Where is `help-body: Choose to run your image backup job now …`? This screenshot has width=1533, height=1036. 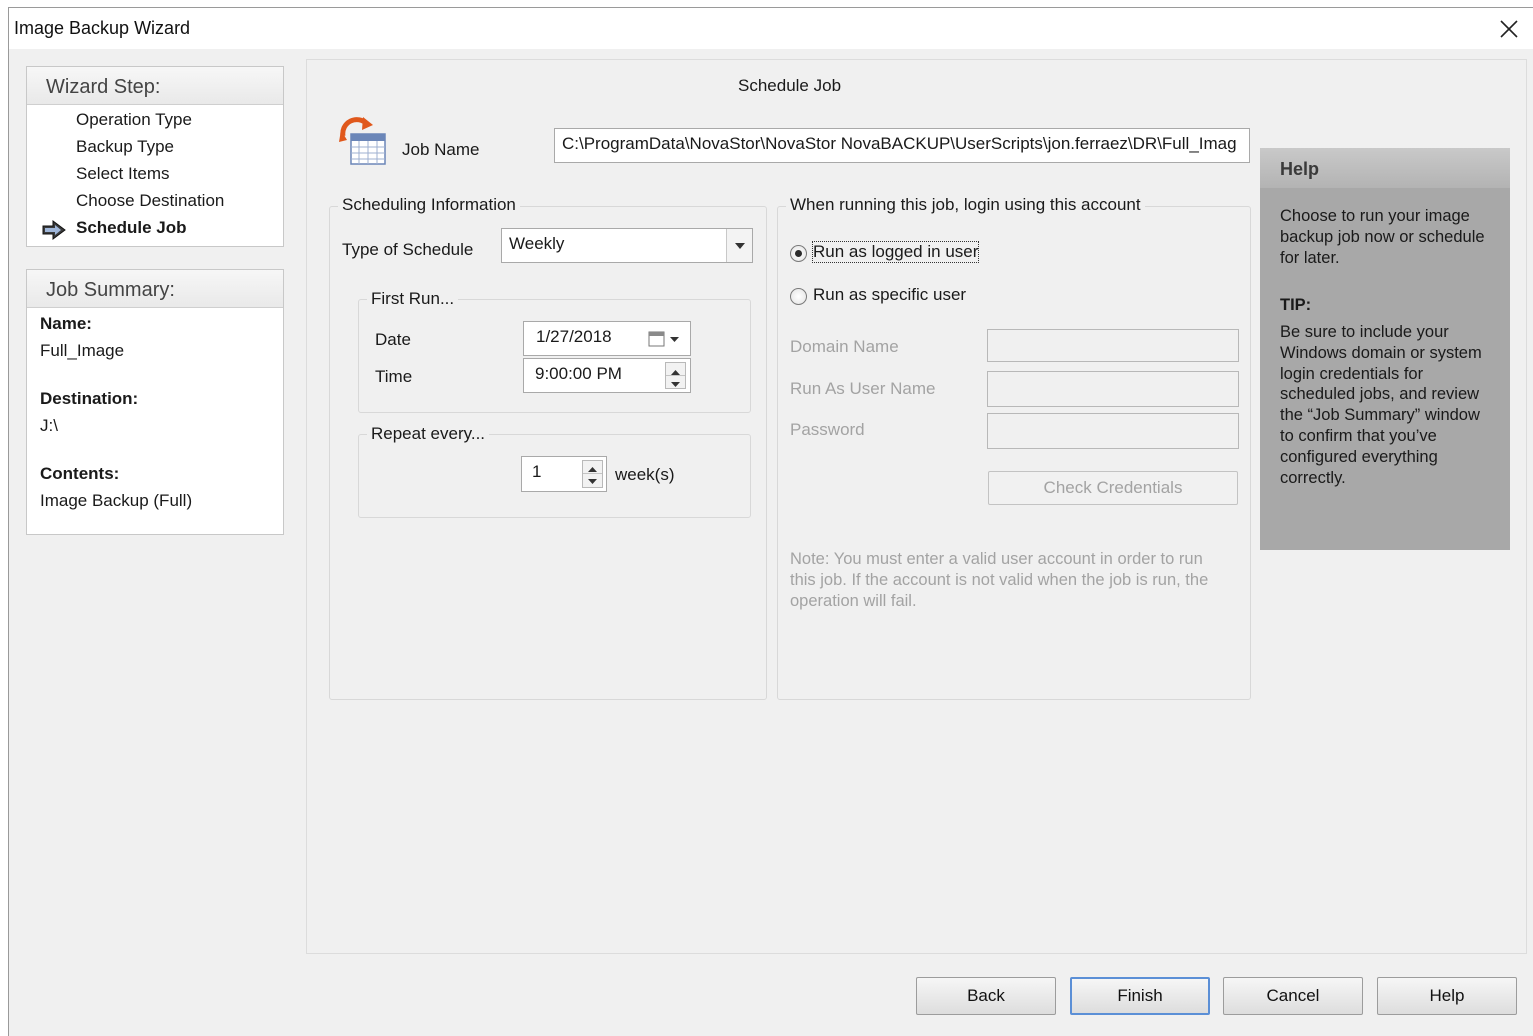 help-body: Choose to run your image backup job now … is located at coordinates (1382, 237).